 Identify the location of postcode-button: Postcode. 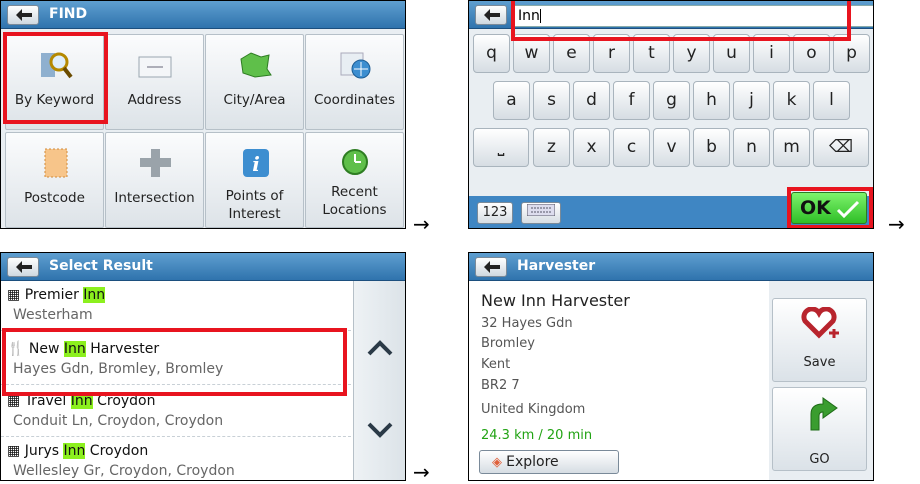
(54, 180).